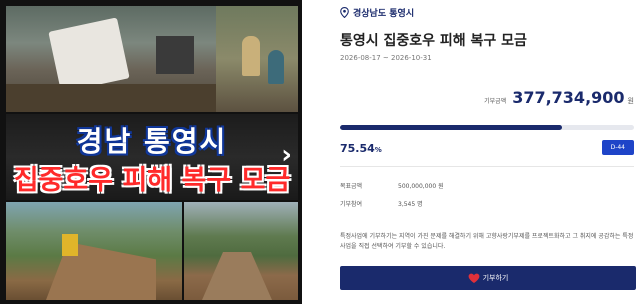 This screenshot has height=304, width=640. I want to click on campaign-period: 2026-08-17 ~ 2026-10-31, so click(386, 58).